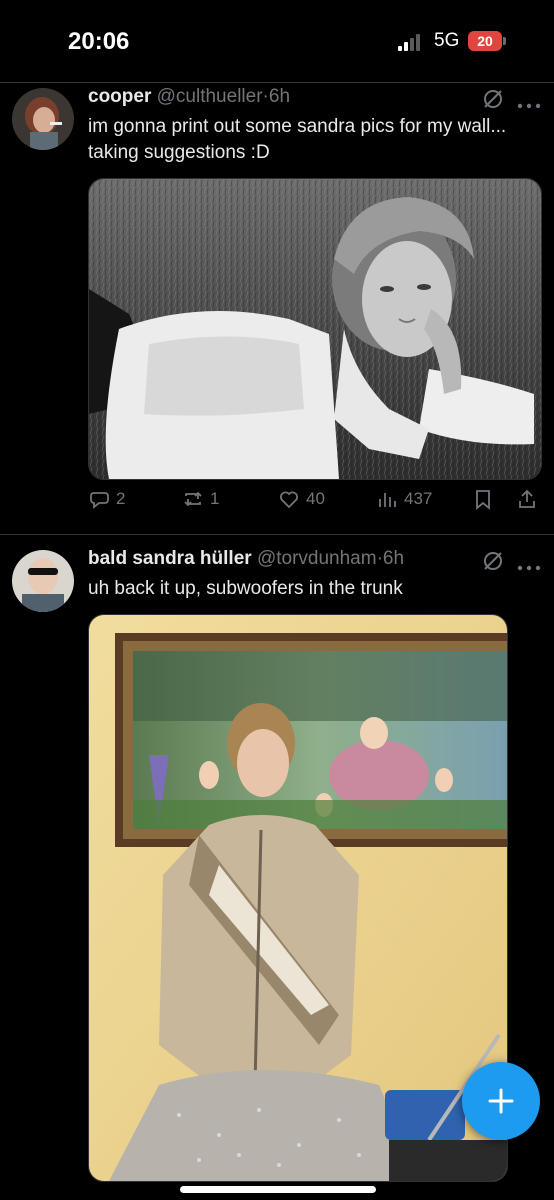 This screenshot has height=1200, width=554. I want to click on tweet-text: uh back it up, subwoofers in the trunk, so click(245, 588).